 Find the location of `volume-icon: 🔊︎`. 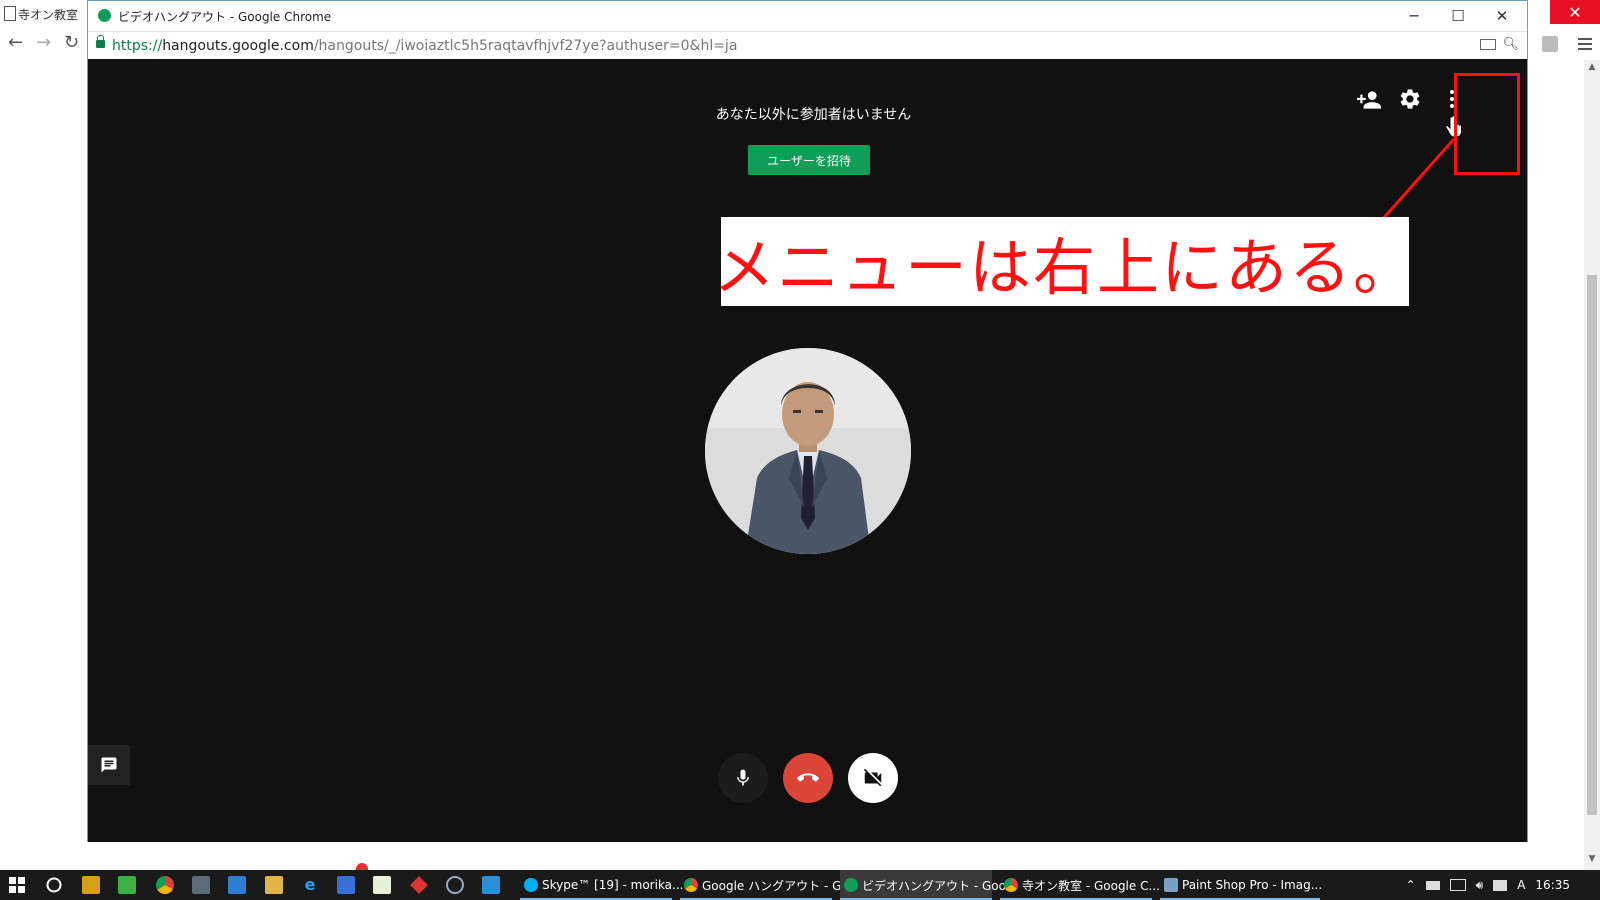

volume-icon: 🔊︎ is located at coordinates (1480, 885).